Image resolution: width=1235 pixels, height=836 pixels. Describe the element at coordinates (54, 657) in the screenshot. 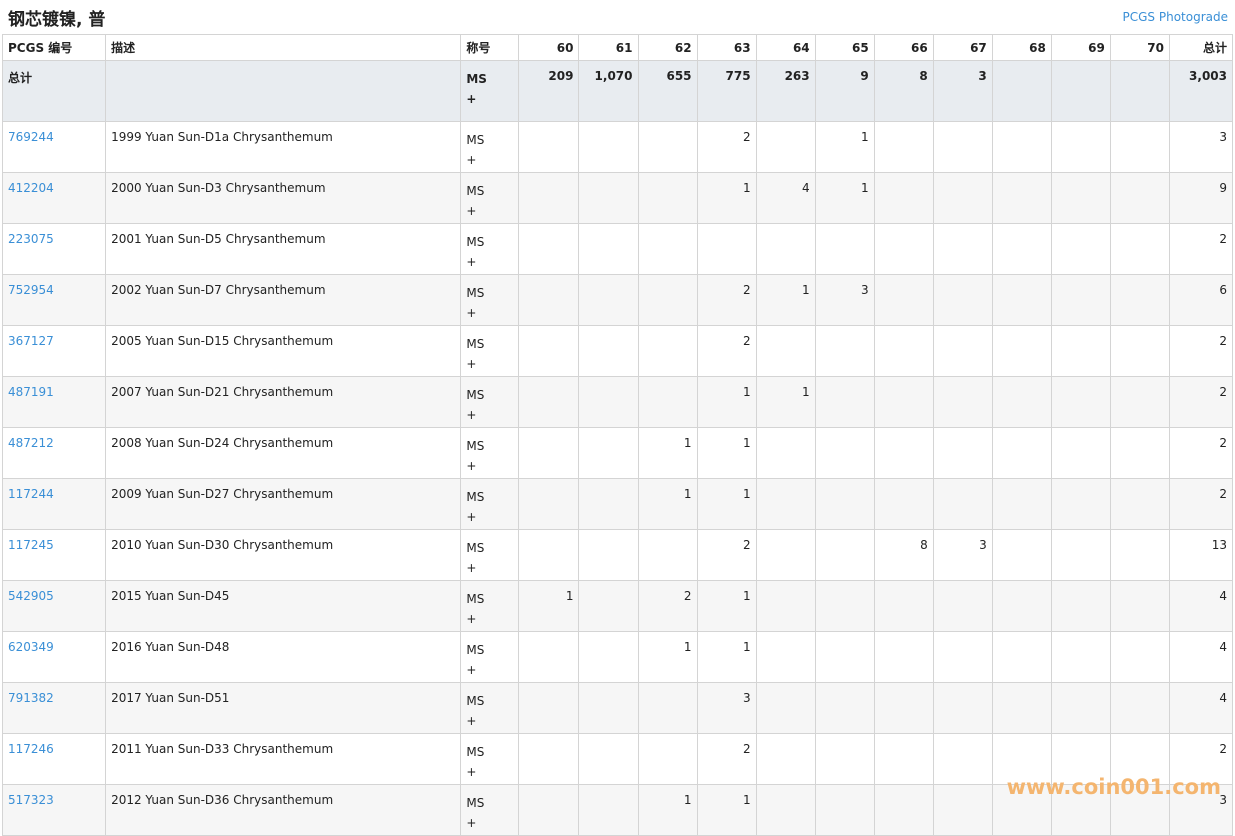

I see `pcgs-number-cell: 620349` at that location.